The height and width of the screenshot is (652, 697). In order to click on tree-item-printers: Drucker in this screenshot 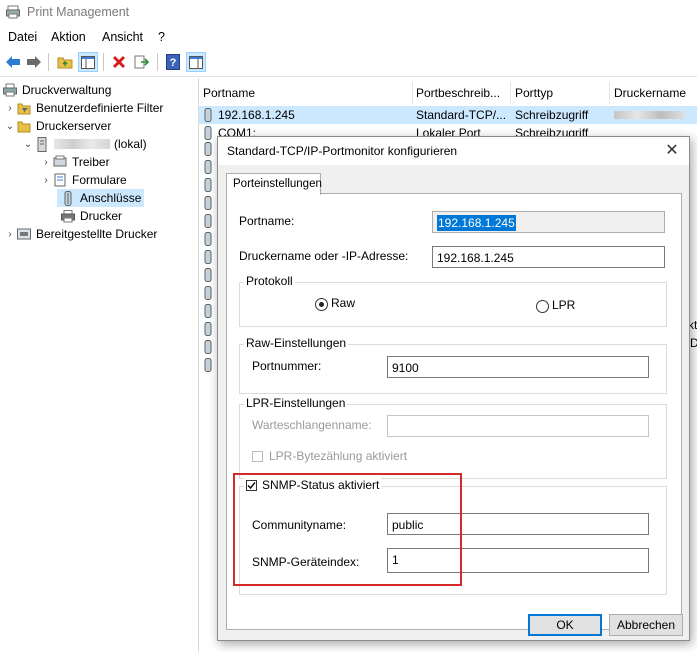, I will do `click(89, 216)`.